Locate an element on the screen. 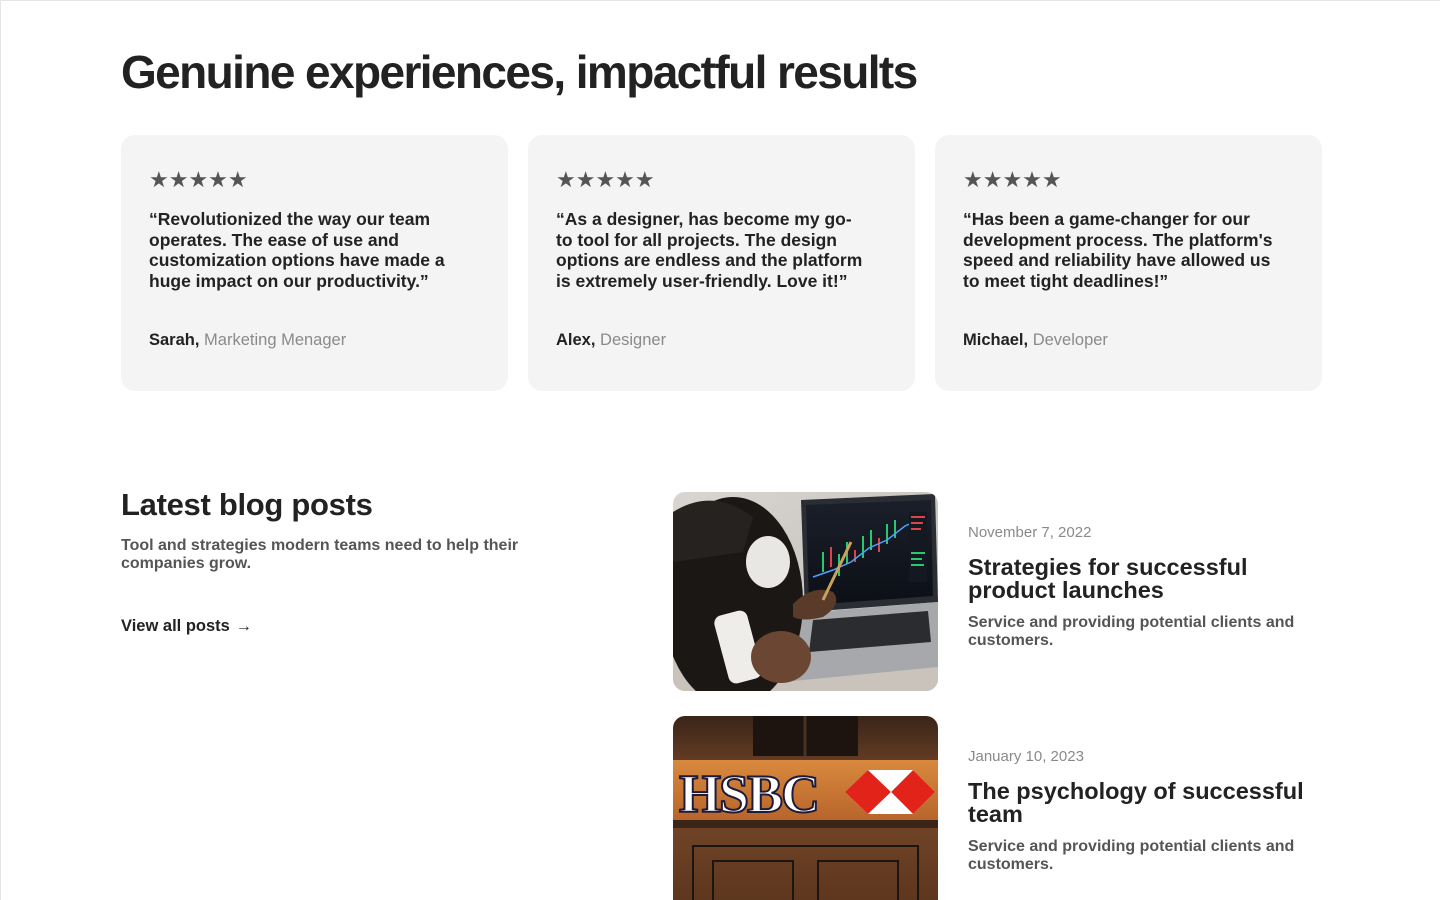  post-thumbnail-trading-laptop is located at coordinates (805, 591).